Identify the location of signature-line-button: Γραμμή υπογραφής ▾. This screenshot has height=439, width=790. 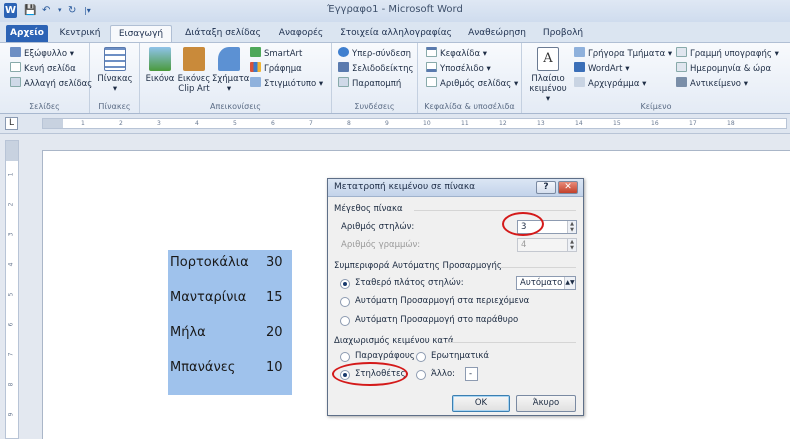
(727, 54).